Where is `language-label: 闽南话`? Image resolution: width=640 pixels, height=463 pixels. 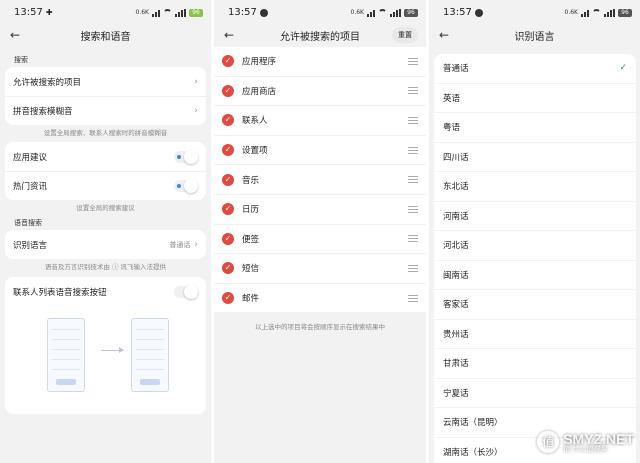 language-label: 闽南话 is located at coordinates (456, 275).